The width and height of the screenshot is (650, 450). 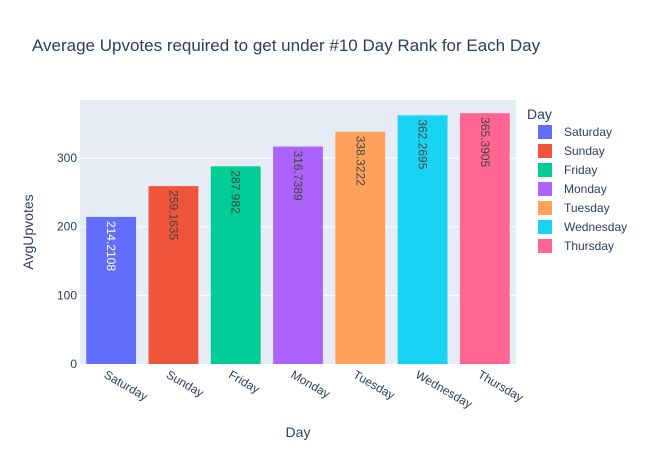 What do you see at coordinates (585, 189) in the screenshot?
I see `legend-entry-monday: Monday` at bounding box center [585, 189].